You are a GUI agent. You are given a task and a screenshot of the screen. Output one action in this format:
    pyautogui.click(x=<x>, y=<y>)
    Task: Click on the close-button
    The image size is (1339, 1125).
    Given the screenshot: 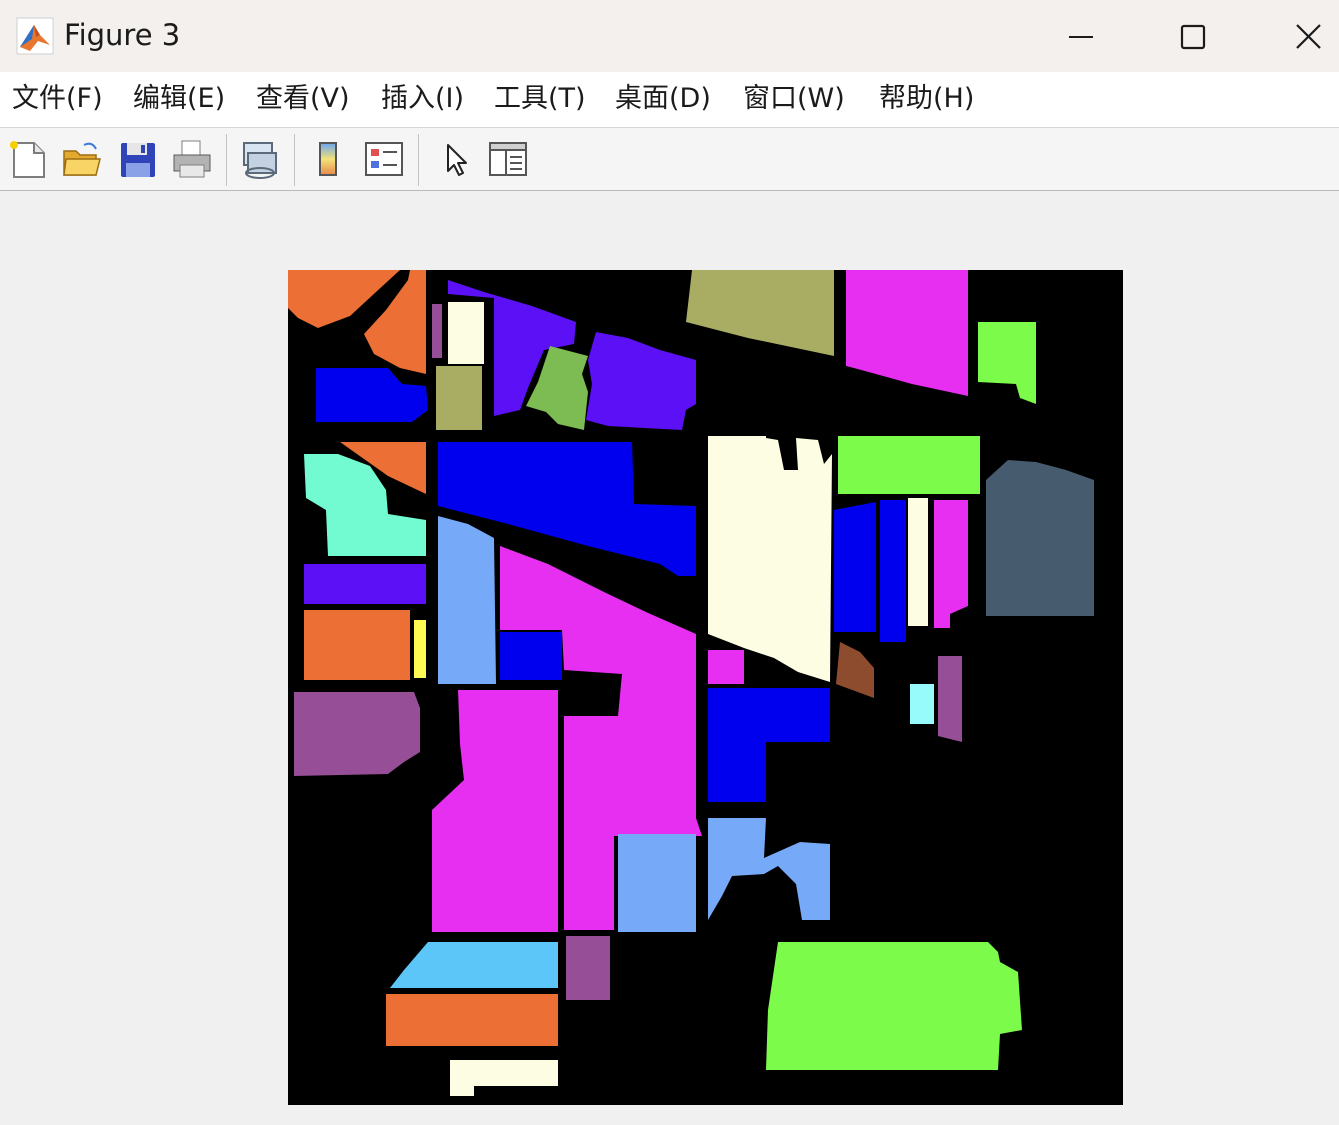 What is the action you would take?
    pyautogui.click(x=1294, y=36)
    